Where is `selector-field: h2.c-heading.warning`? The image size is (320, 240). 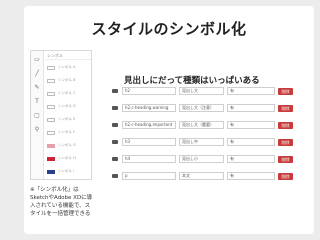 selector-field: h2.c-heading.warning is located at coordinates (149, 108).